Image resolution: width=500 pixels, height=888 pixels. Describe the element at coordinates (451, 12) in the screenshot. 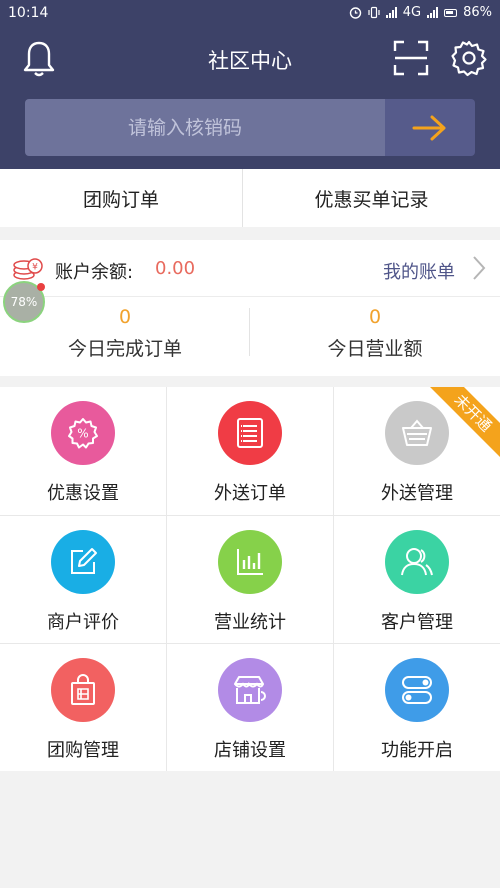

I see `battery-icon` at that location.